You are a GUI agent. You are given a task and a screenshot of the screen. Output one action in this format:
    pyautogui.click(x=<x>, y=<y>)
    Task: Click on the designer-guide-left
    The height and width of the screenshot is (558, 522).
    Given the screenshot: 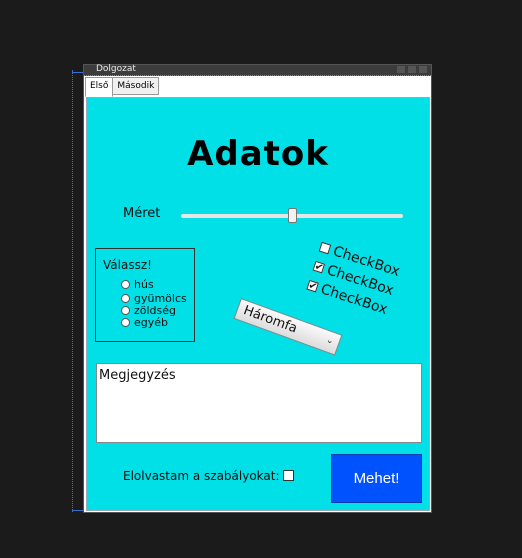 What is the action you would take?
    pyautogui.click(x=72, y=291)
    